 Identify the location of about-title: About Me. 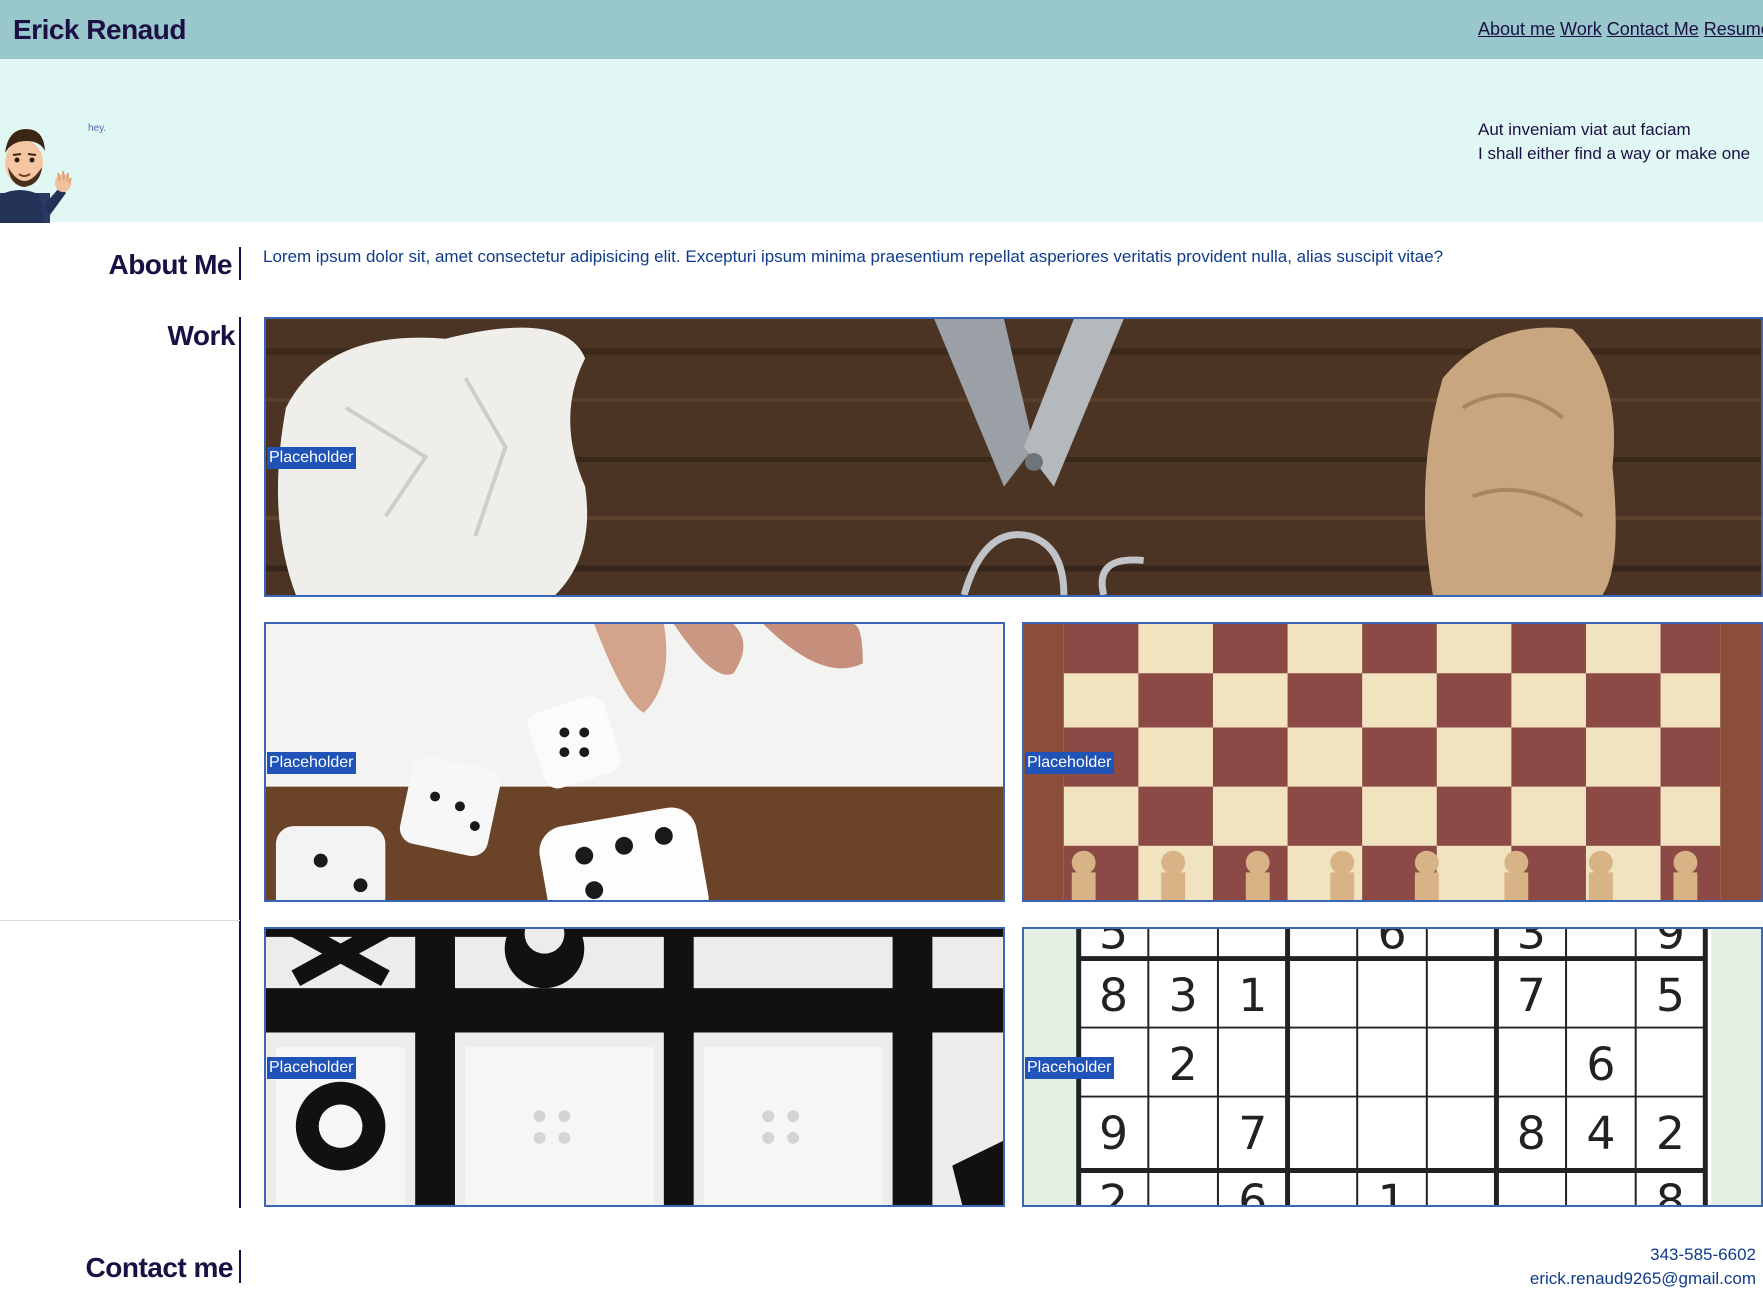
(170, 264).